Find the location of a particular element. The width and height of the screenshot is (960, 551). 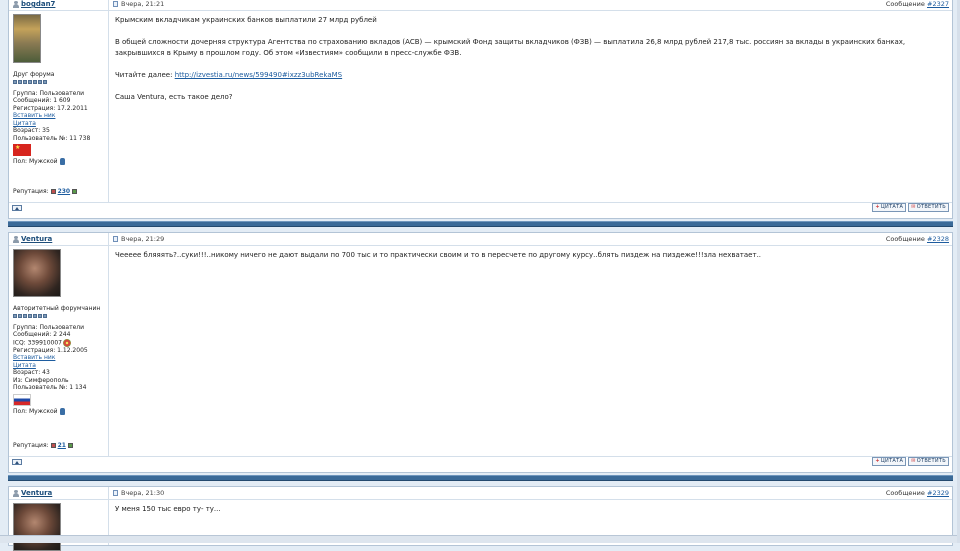

user-number: Пользователь №: 11 738 is located at coordinates (52, 138).